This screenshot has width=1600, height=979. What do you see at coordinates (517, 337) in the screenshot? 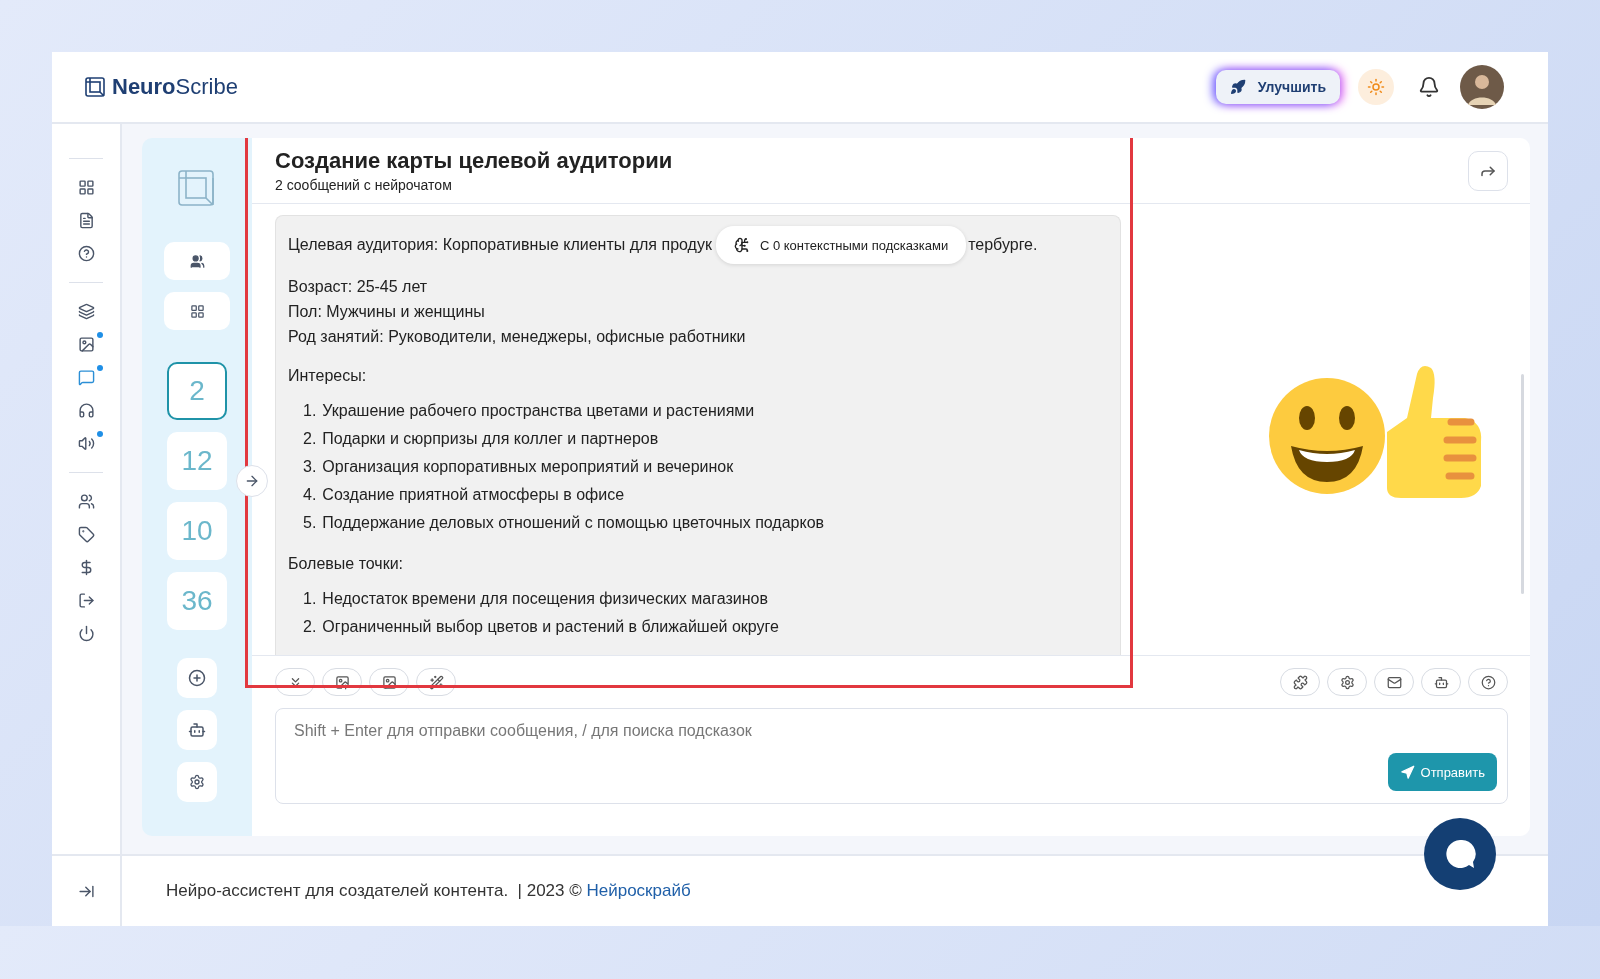
I see `message-text: Род занятий: Руководители, менеджеры, офисные работники` at bounding box center [517, 337].